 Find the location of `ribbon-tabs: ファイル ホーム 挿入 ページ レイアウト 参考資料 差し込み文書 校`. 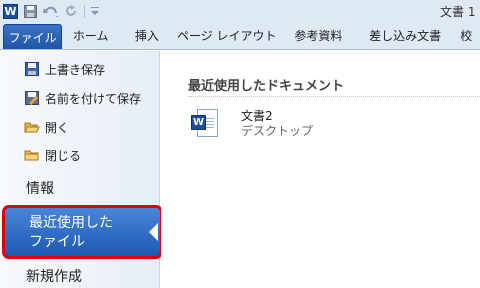

ribbon-tabs: ファイル ホーム 挿入 ページ レイアウト 参考資料 差し込み文書 校 is located at coordinates (240, 36).